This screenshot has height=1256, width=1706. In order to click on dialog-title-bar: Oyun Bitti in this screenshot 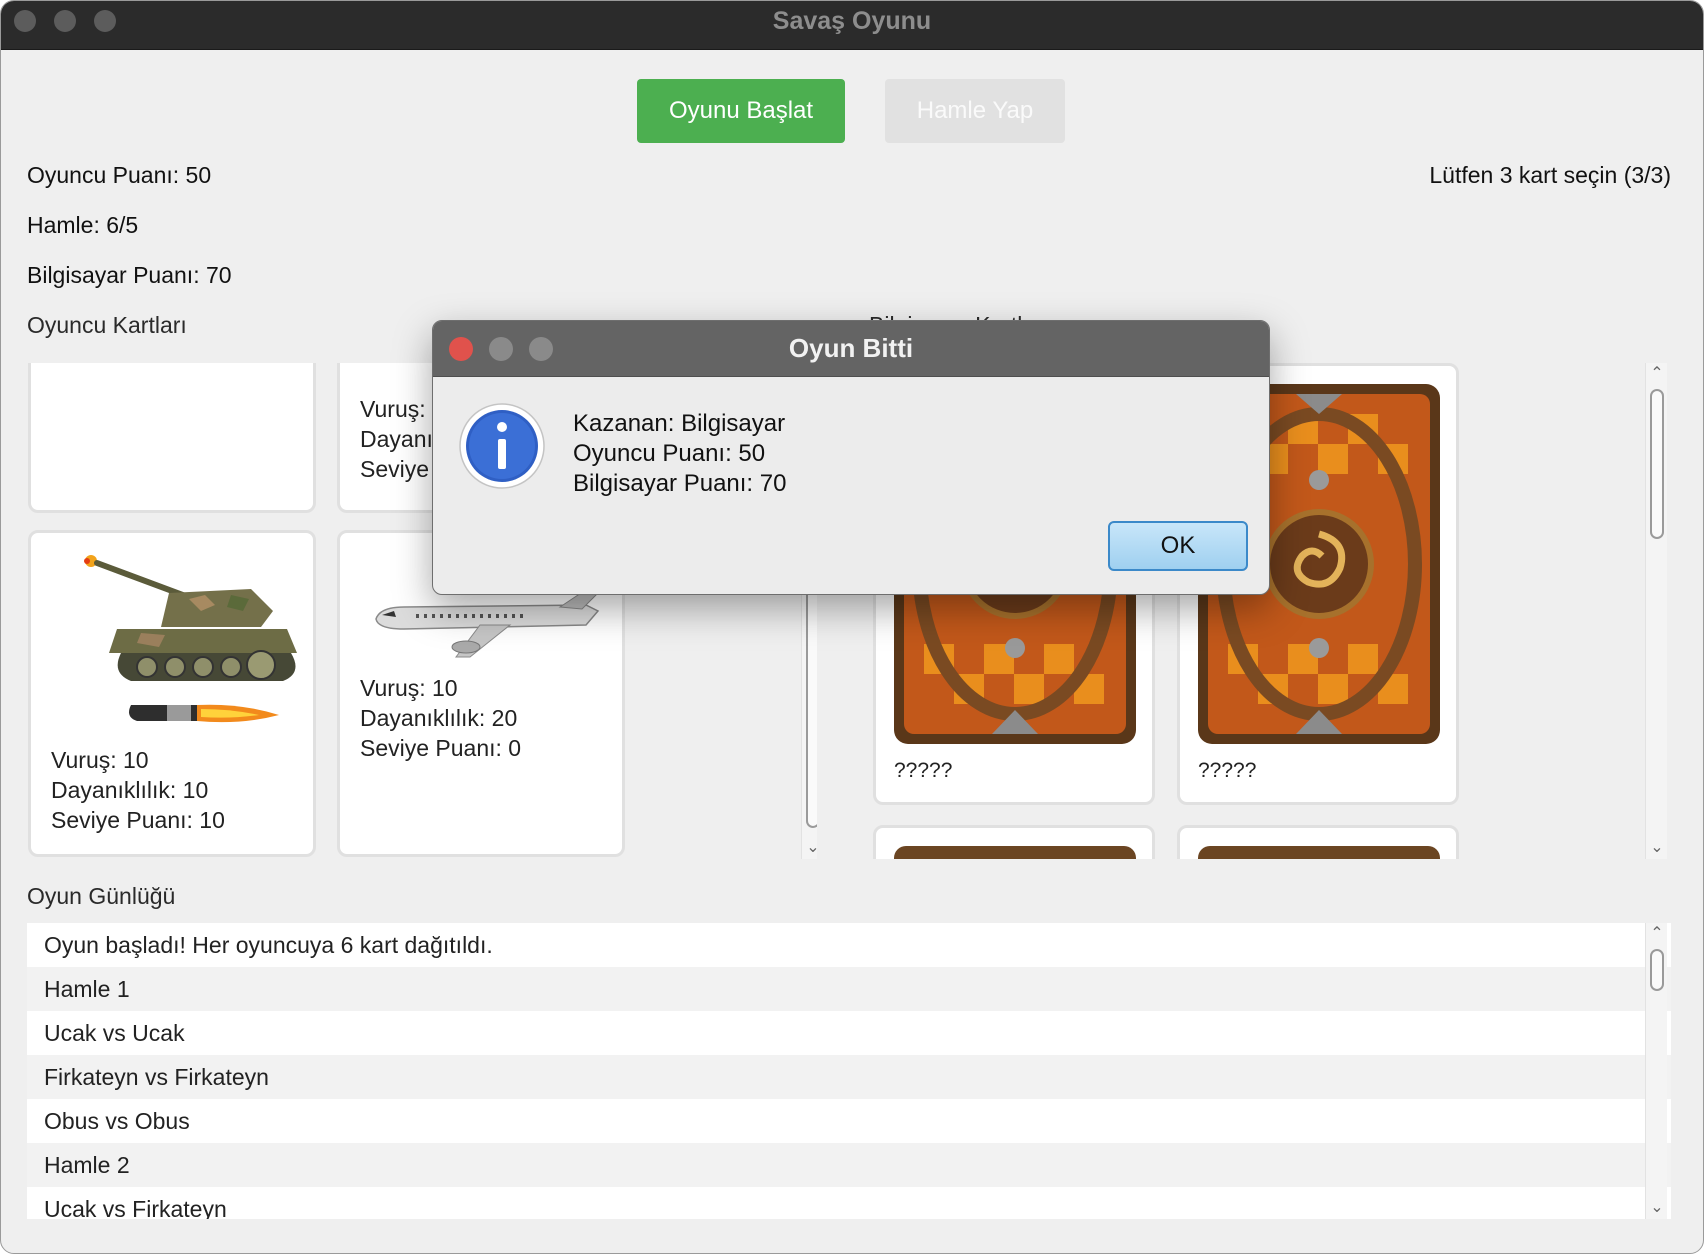, I will do `click(851, 349)`.